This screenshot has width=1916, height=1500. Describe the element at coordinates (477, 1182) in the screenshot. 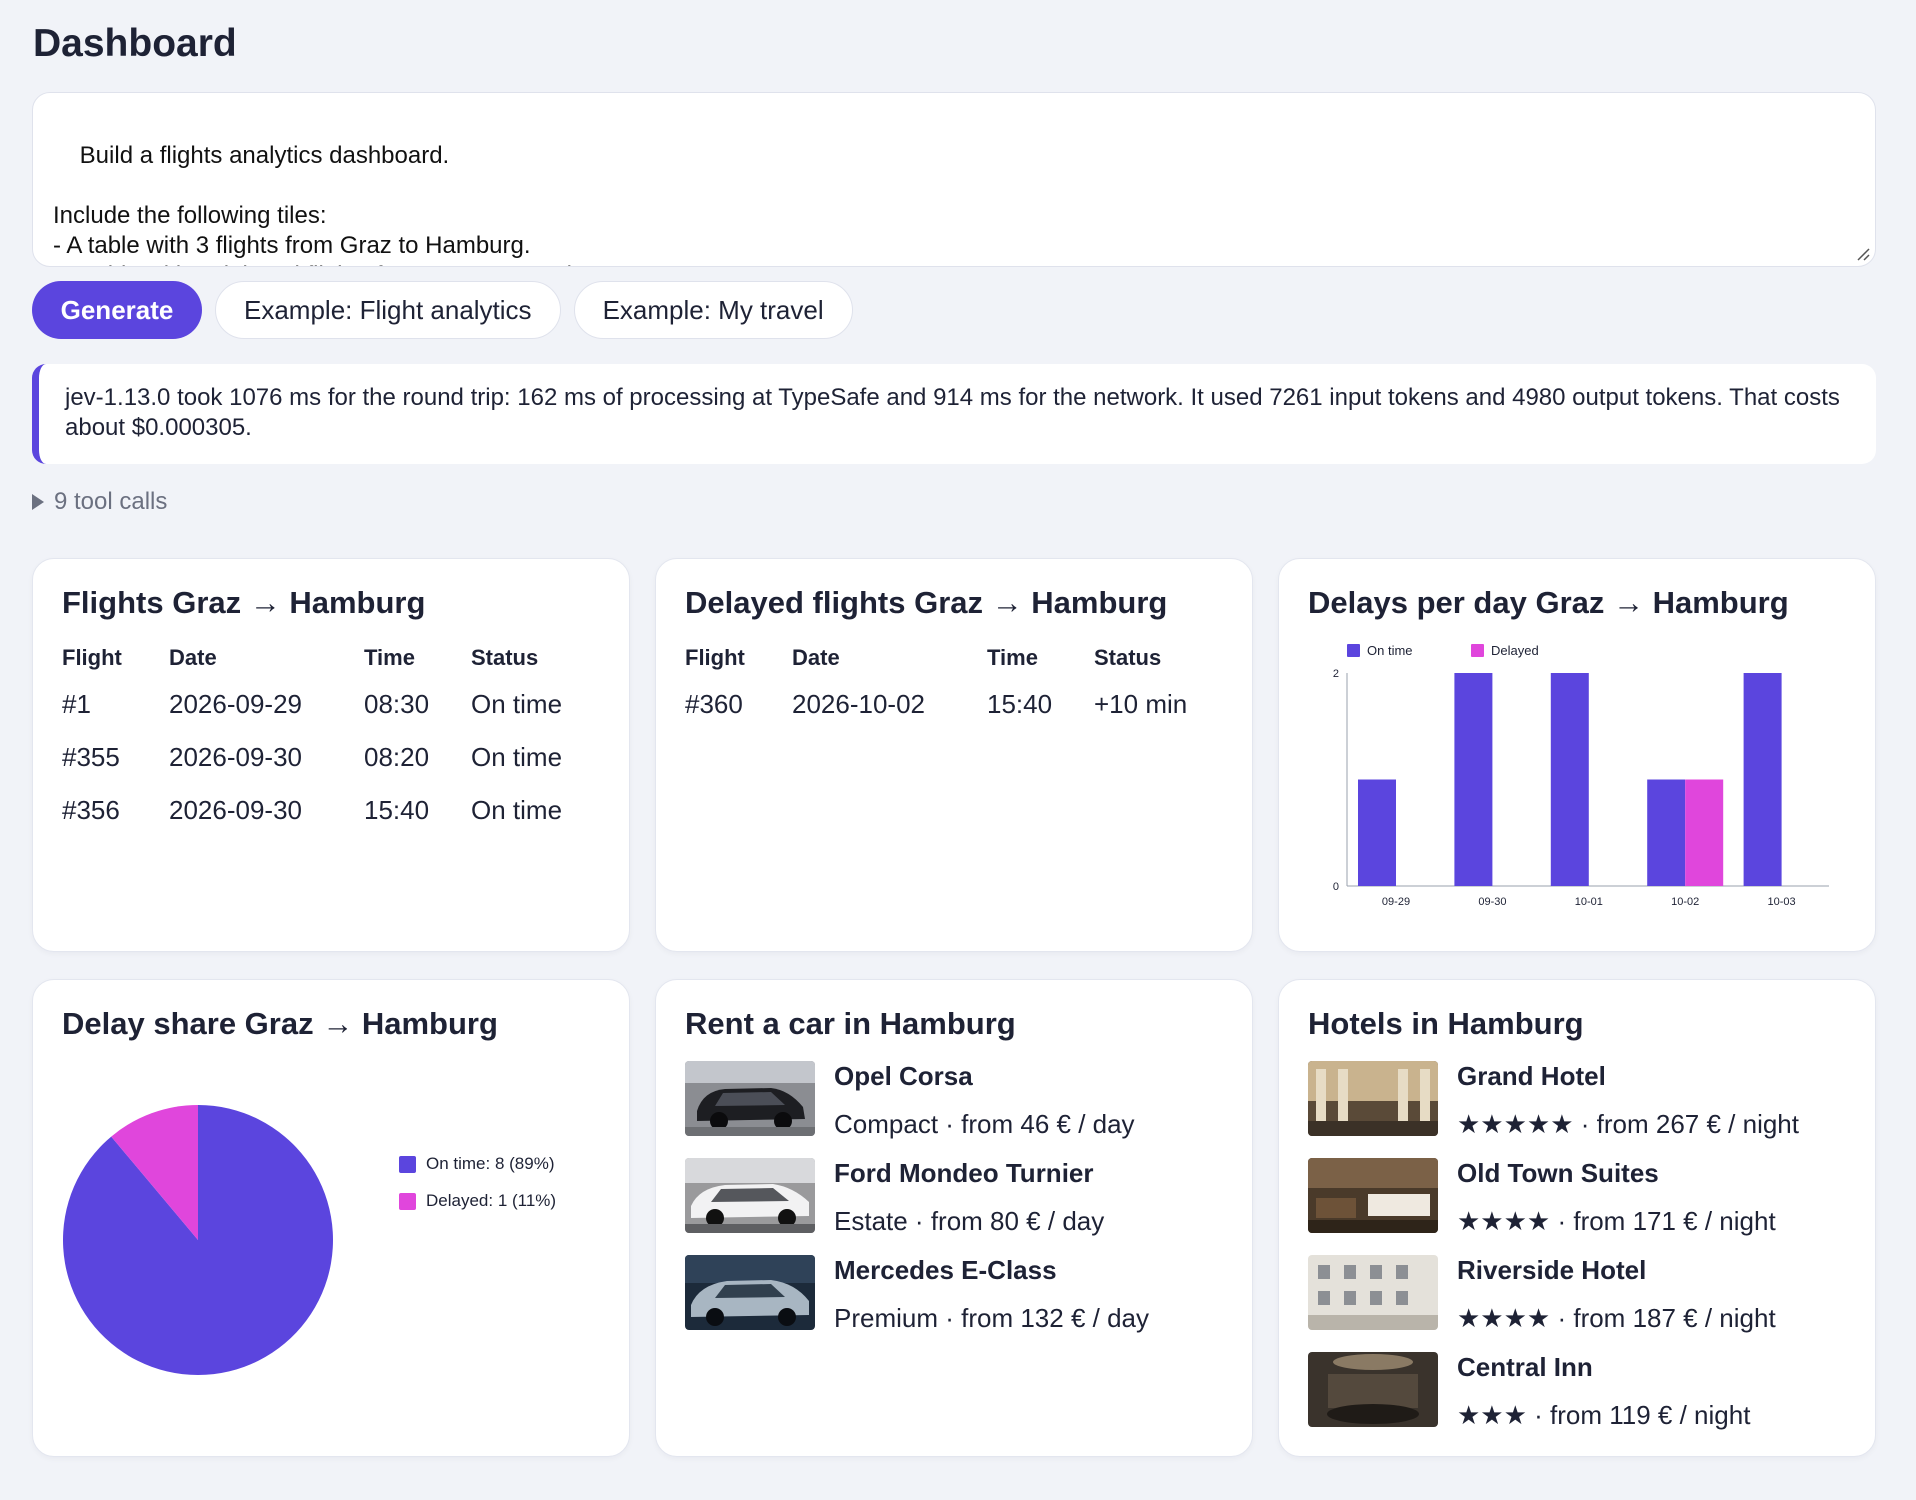

I see `pie-legend: On time: 8 (89%) Delayed: 1 (11%)` at that location.